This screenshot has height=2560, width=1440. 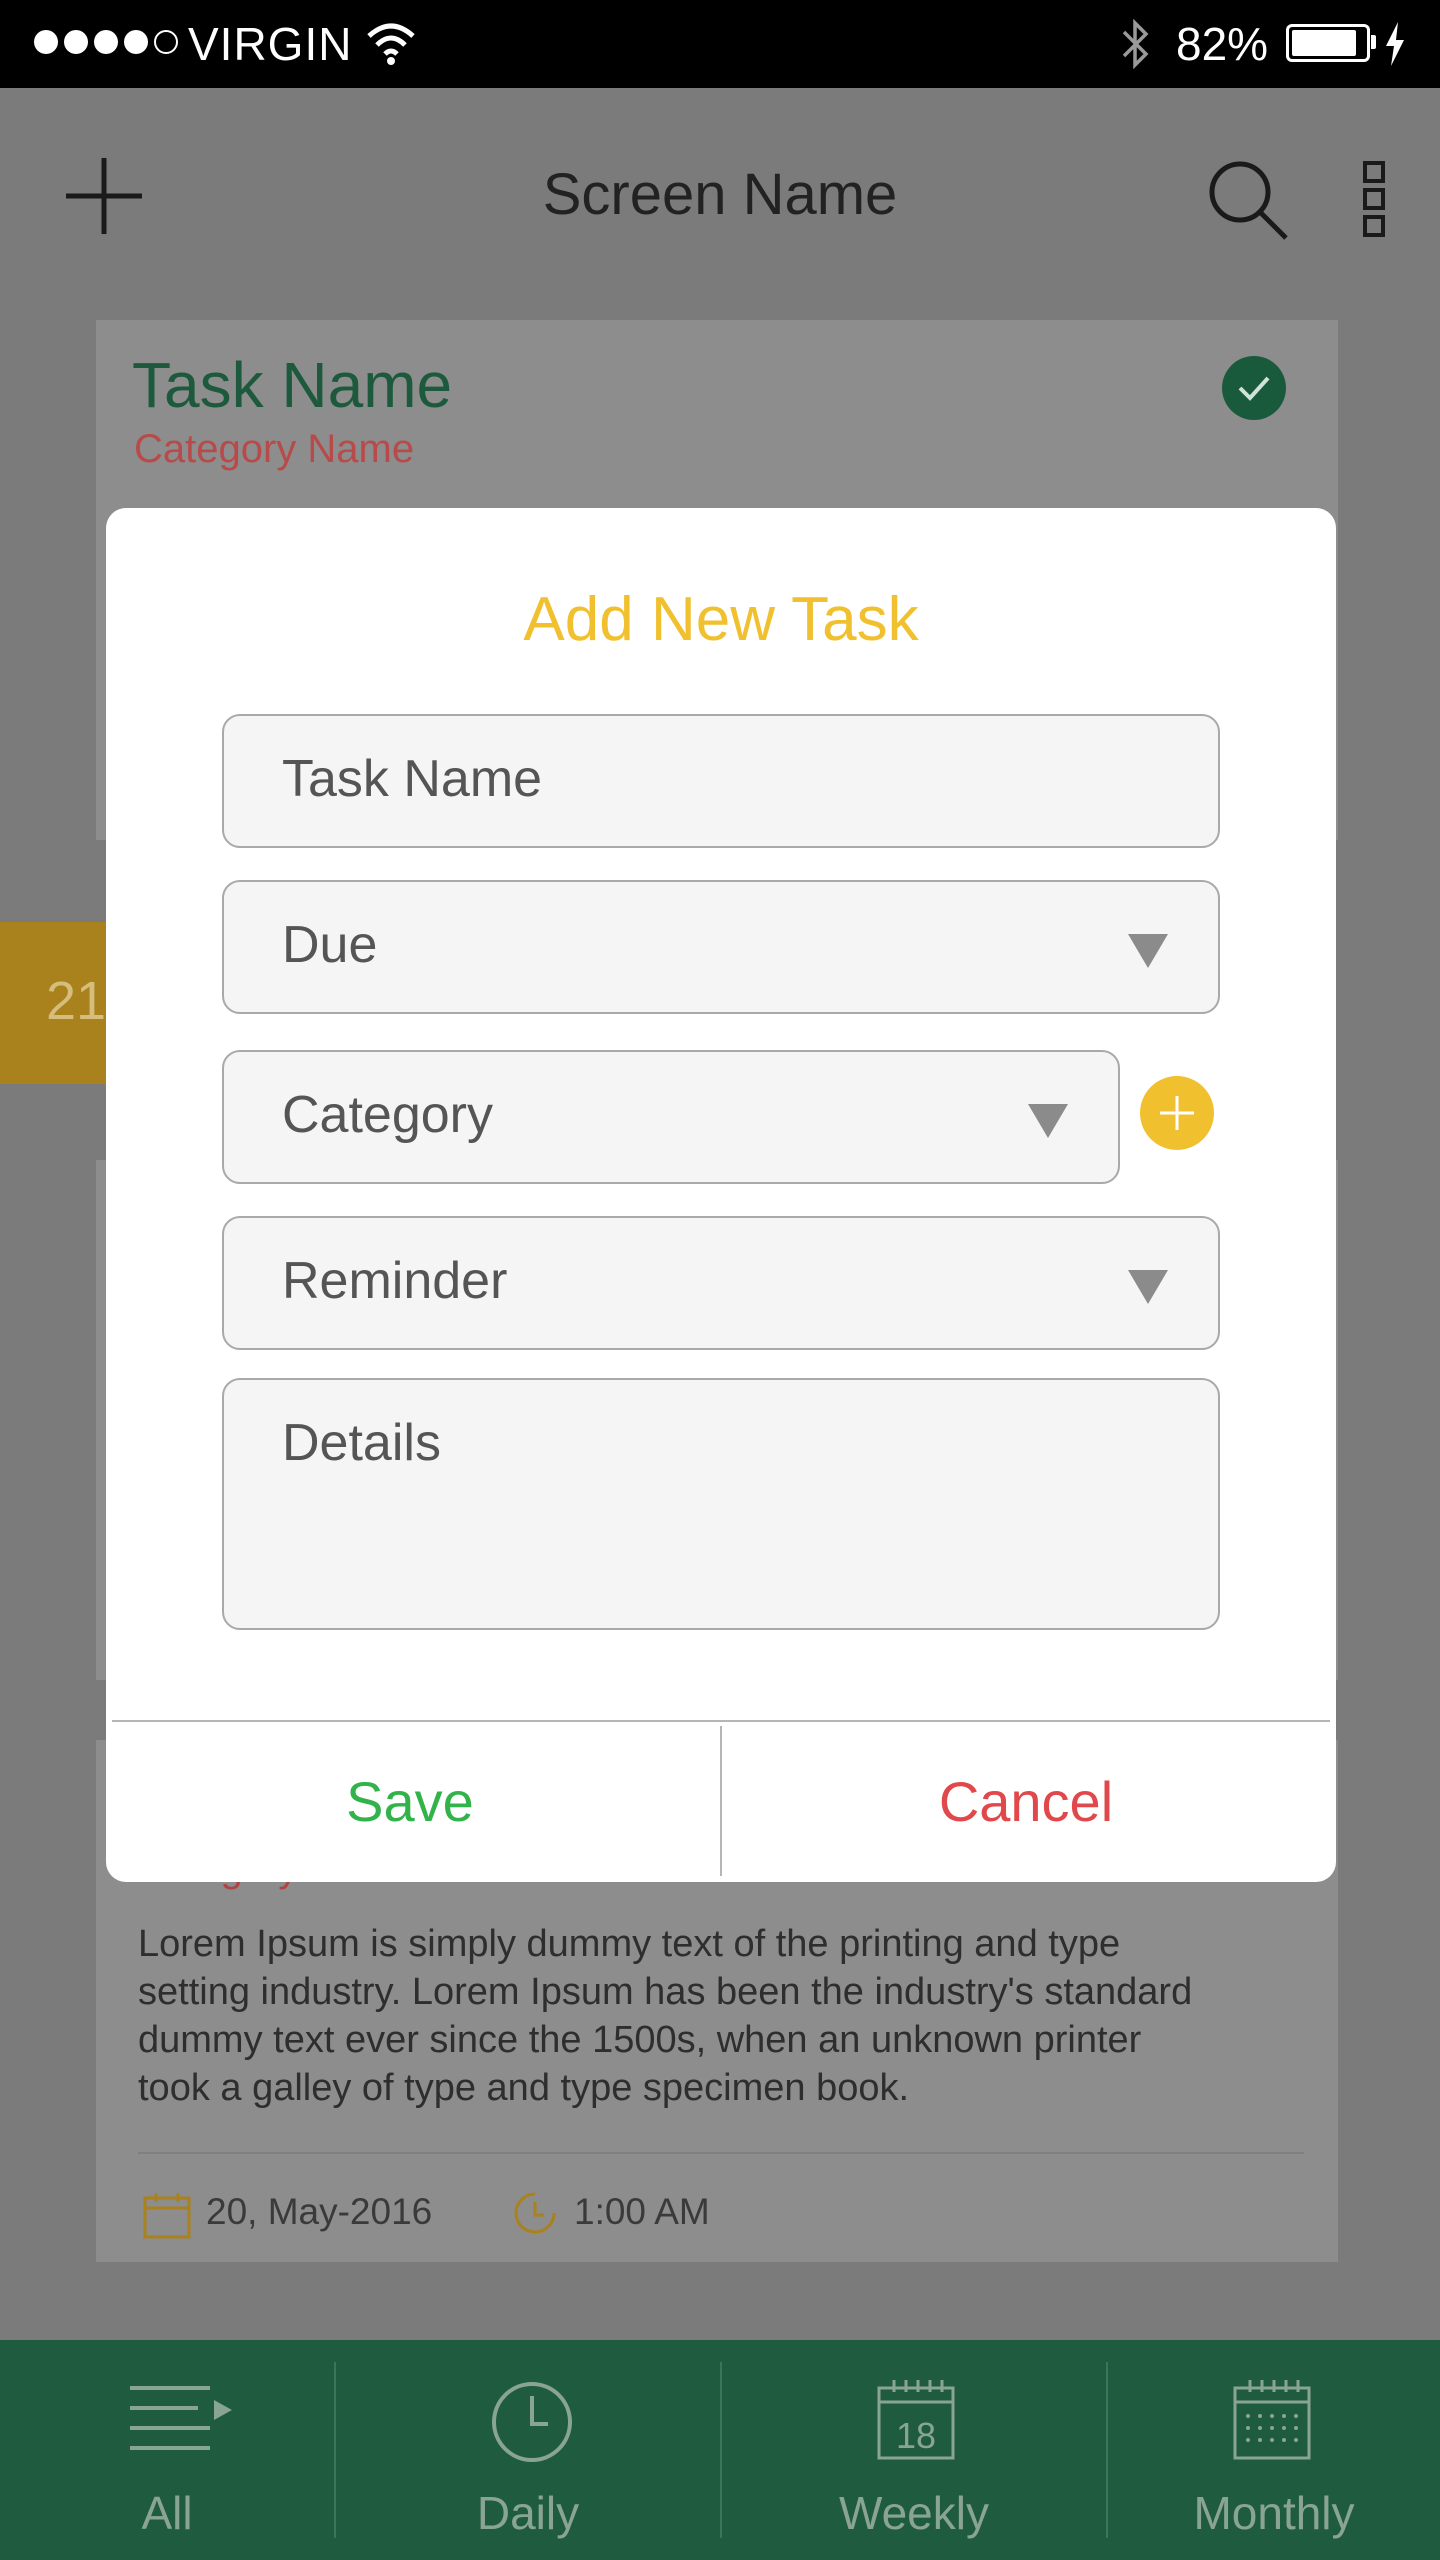 I want to click on date-badge: 21, so click(x=53, y=1003).